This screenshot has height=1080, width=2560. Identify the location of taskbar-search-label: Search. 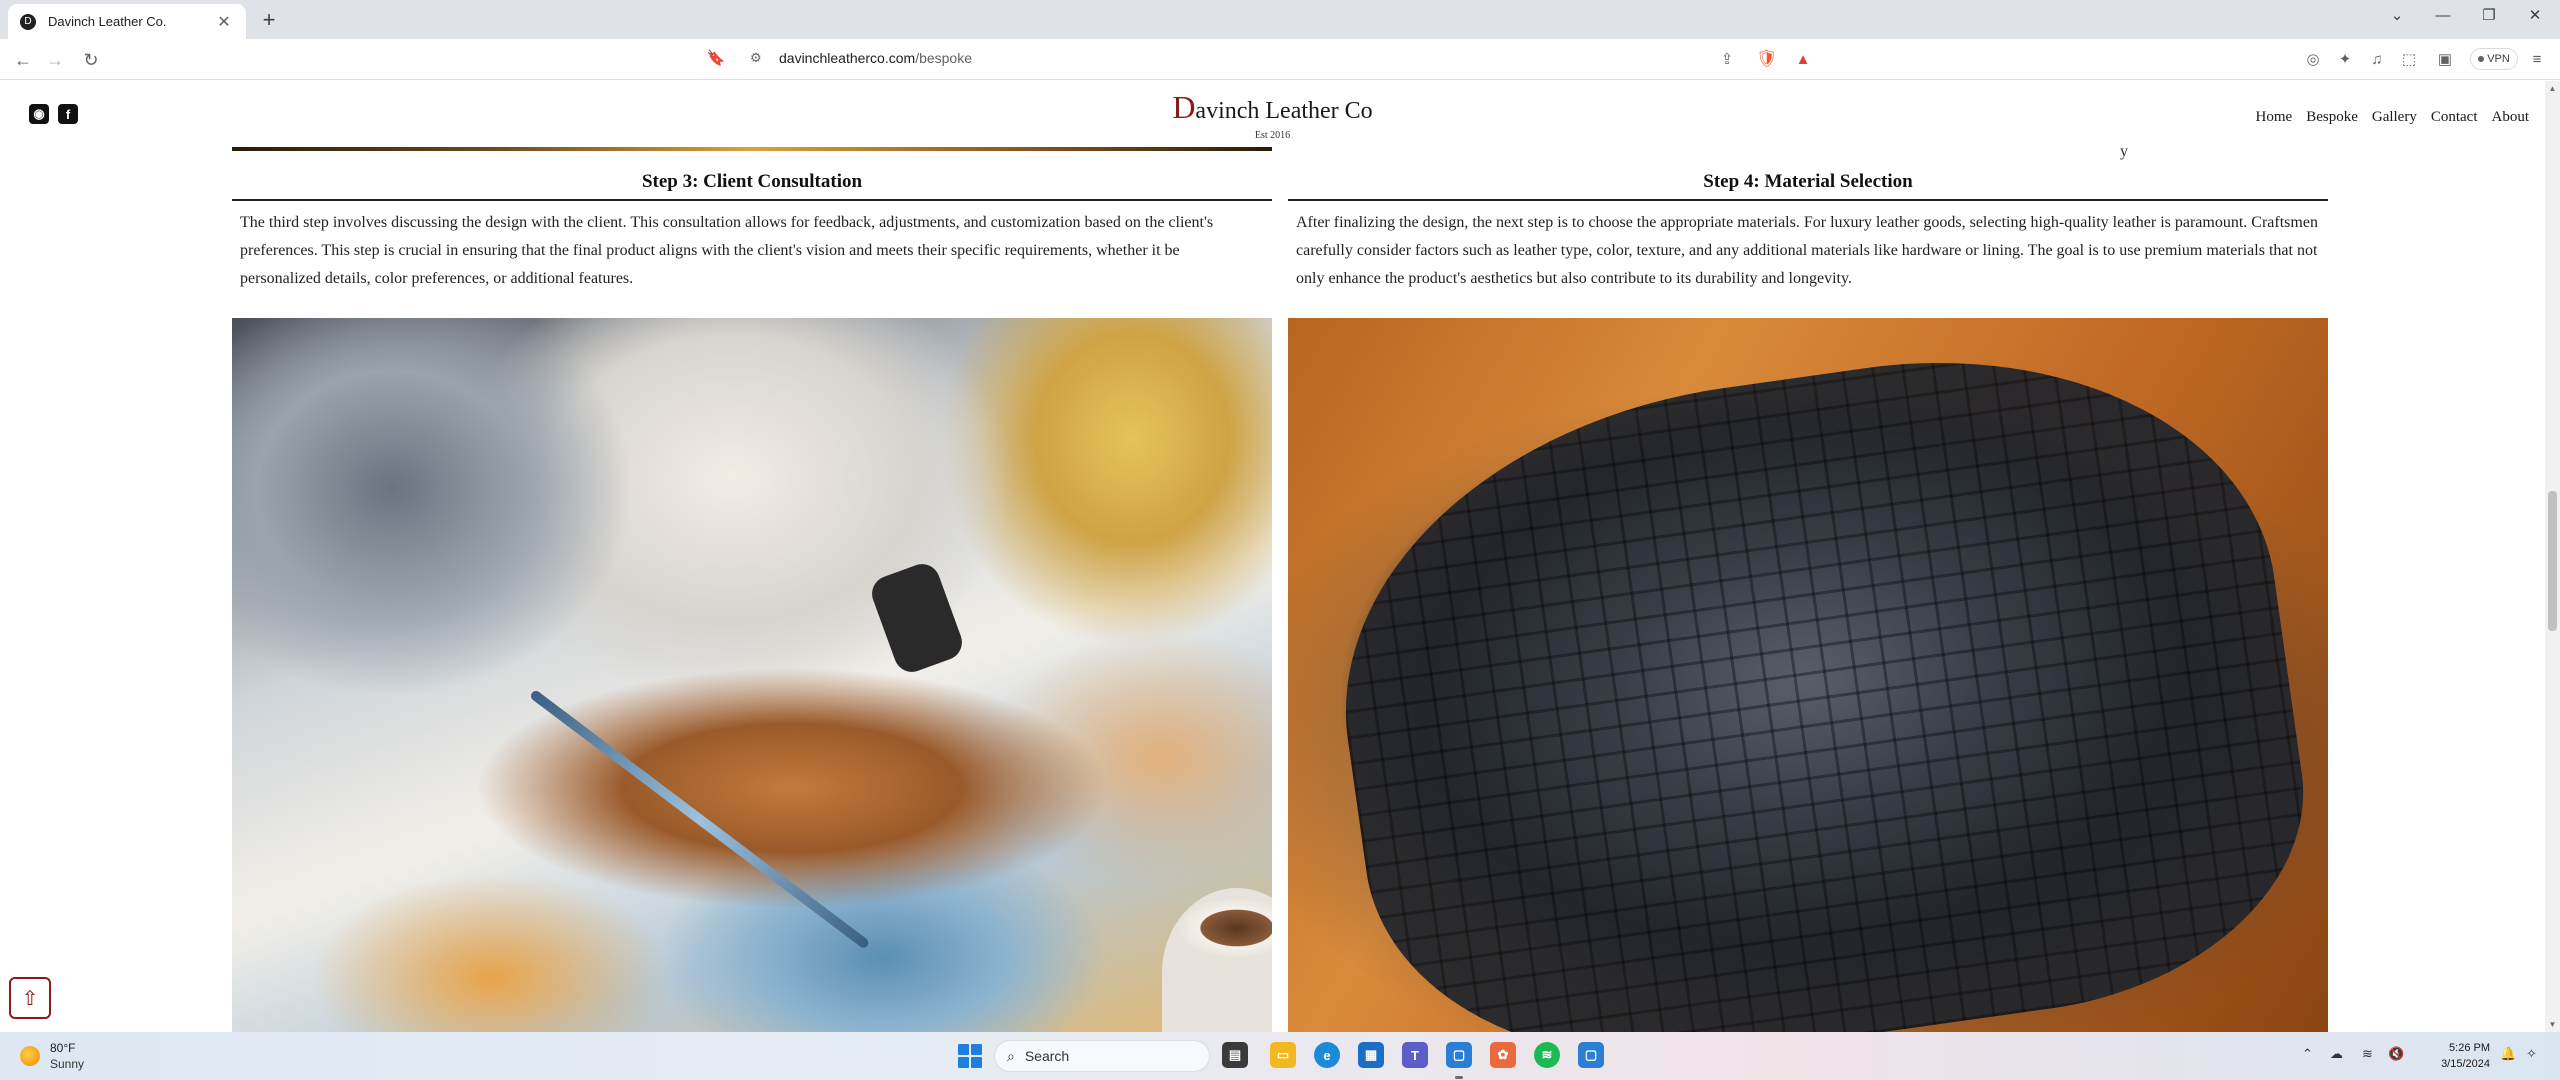
(1047, 1056).